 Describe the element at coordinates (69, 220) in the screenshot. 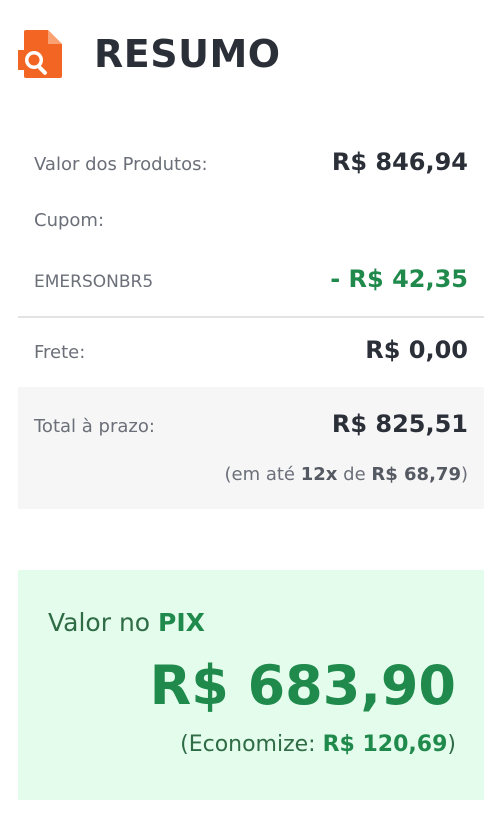

I see `coupon-label: Cupom:` at that location.